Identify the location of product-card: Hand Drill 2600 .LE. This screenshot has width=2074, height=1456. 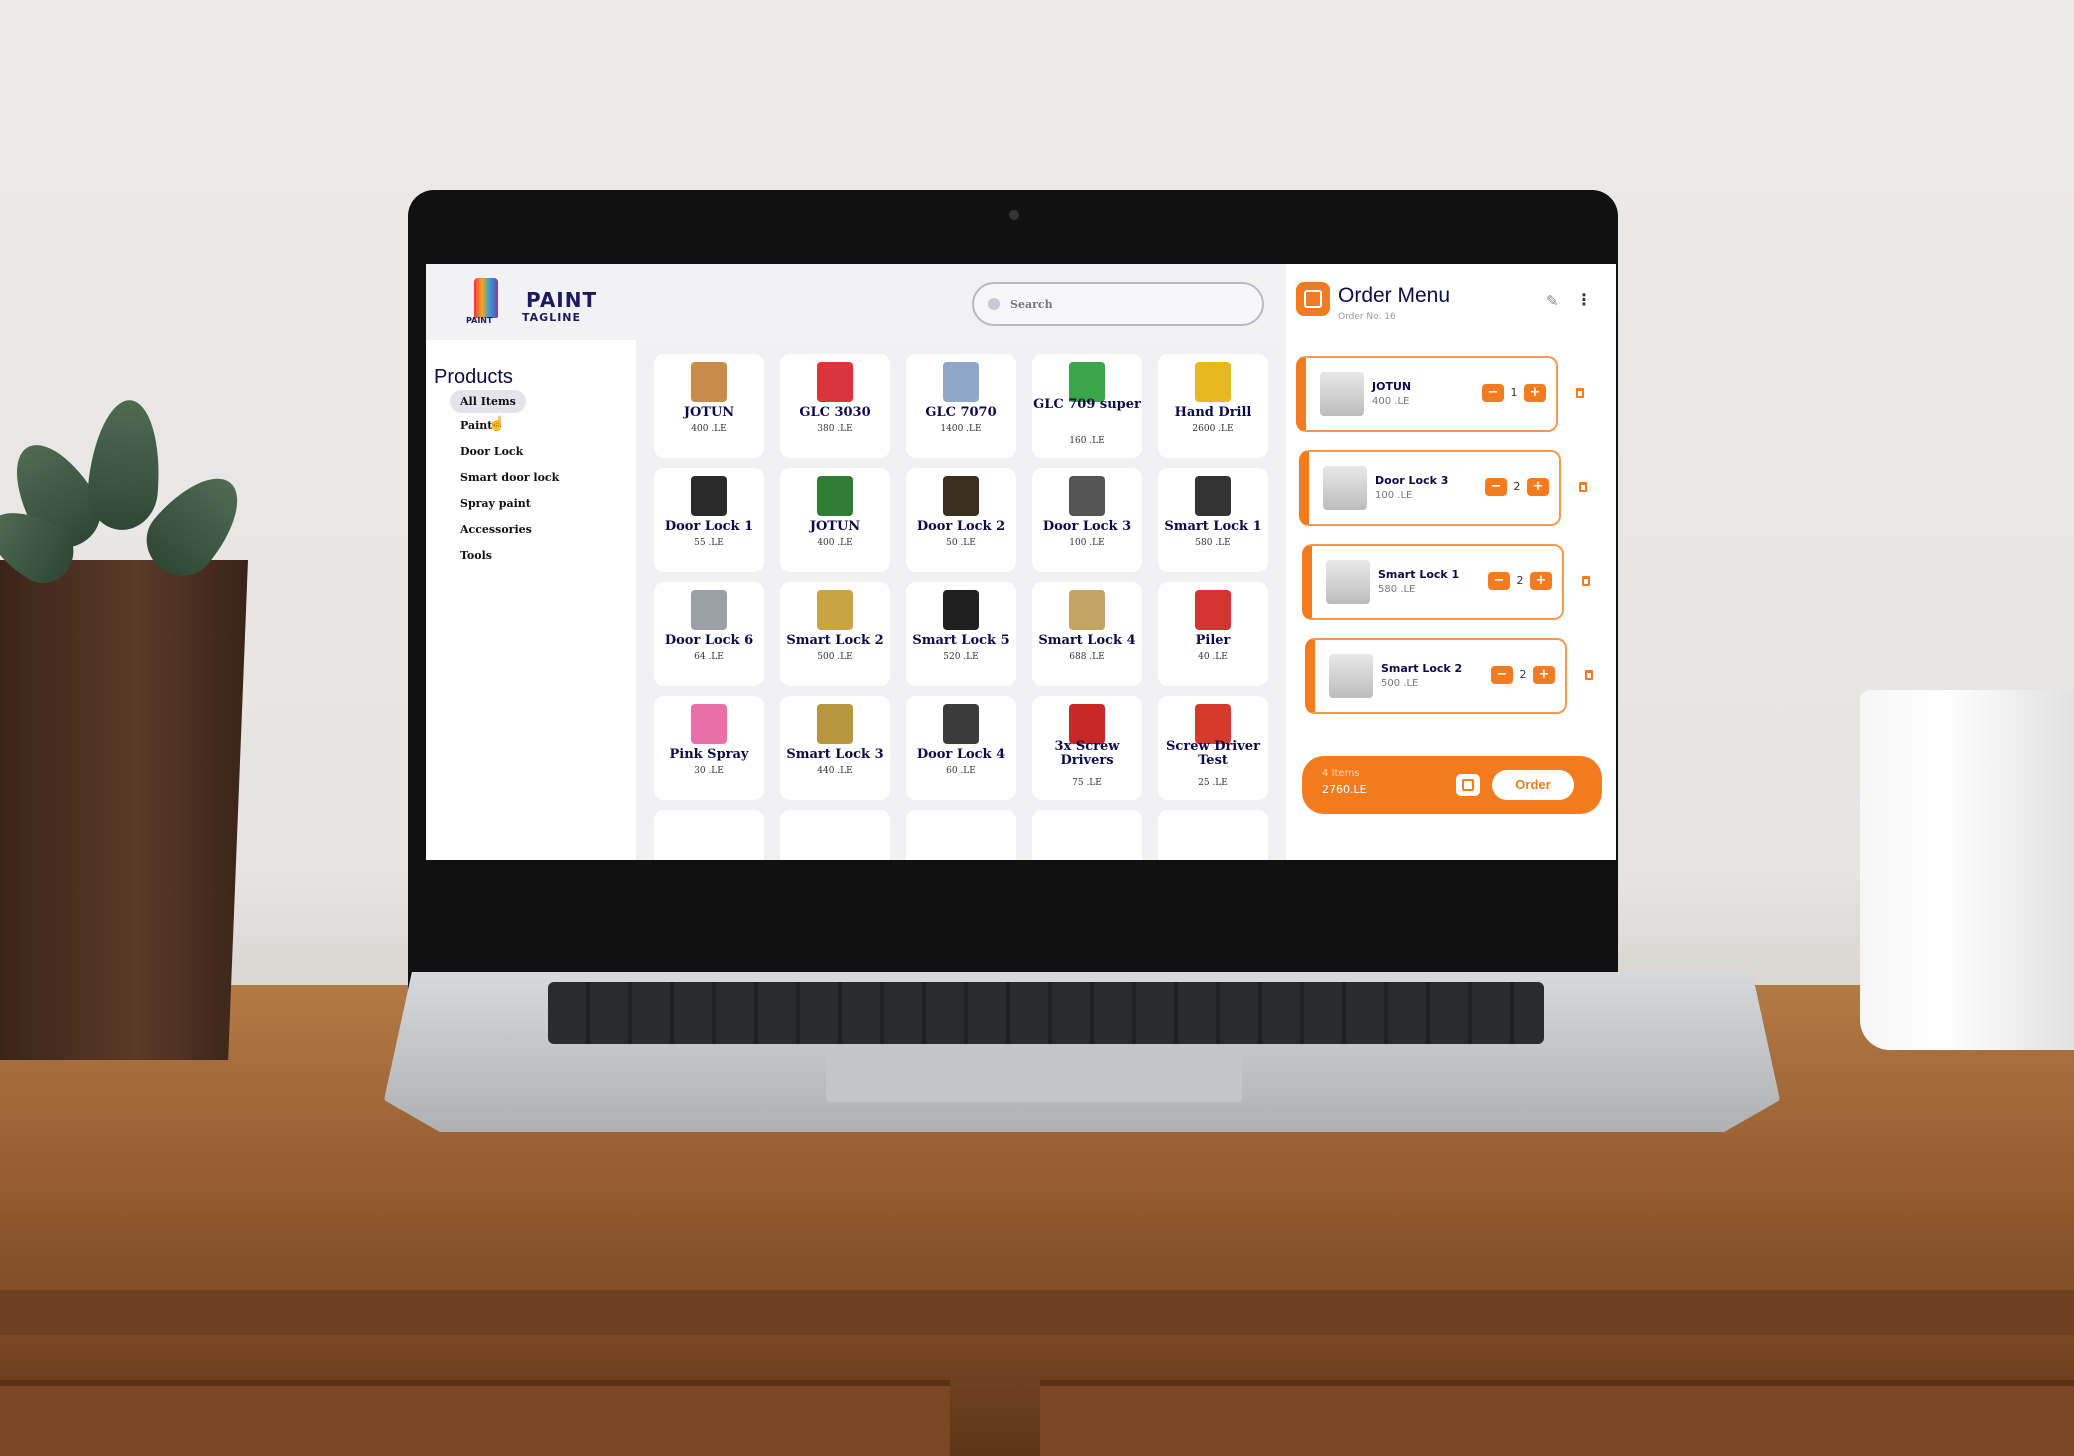
(1213, 406).